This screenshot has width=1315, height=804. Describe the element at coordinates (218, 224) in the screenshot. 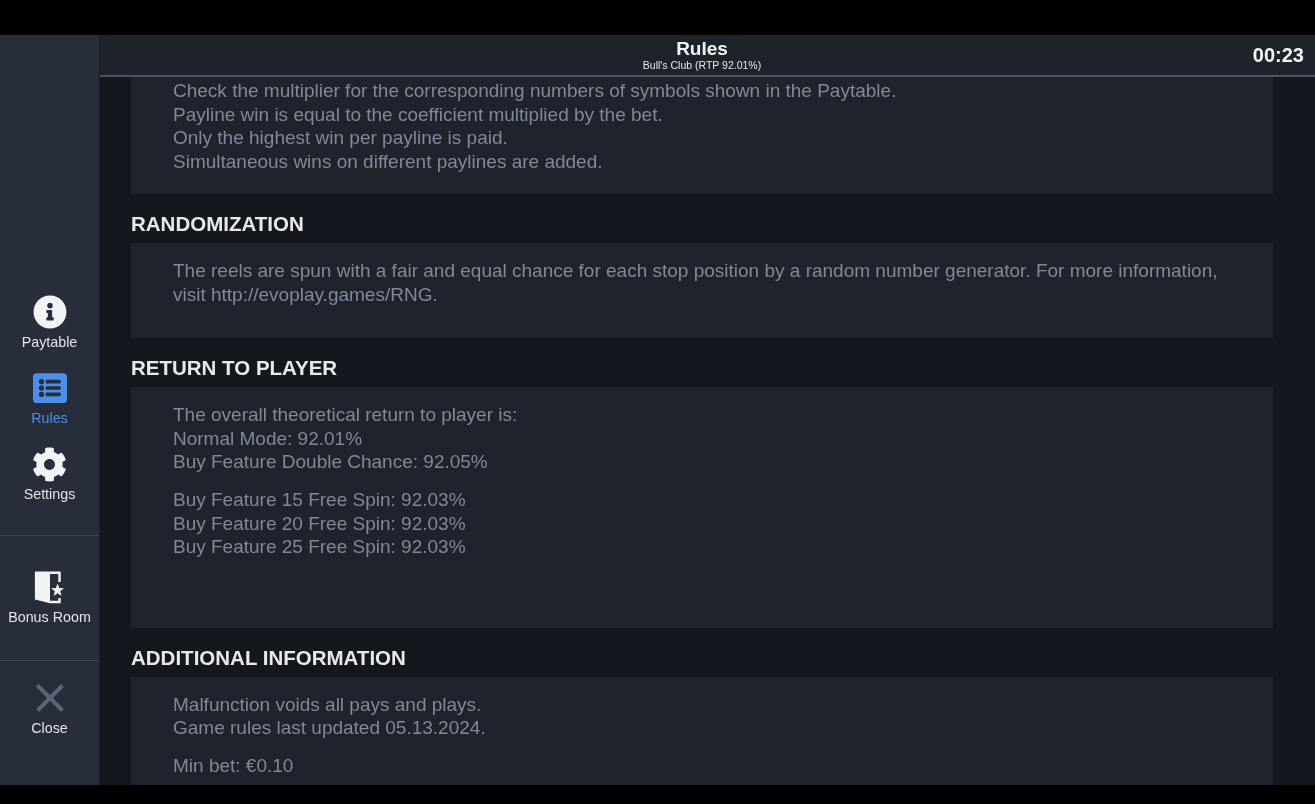

I see `section-heading: RANDOMIZATION` at that location.